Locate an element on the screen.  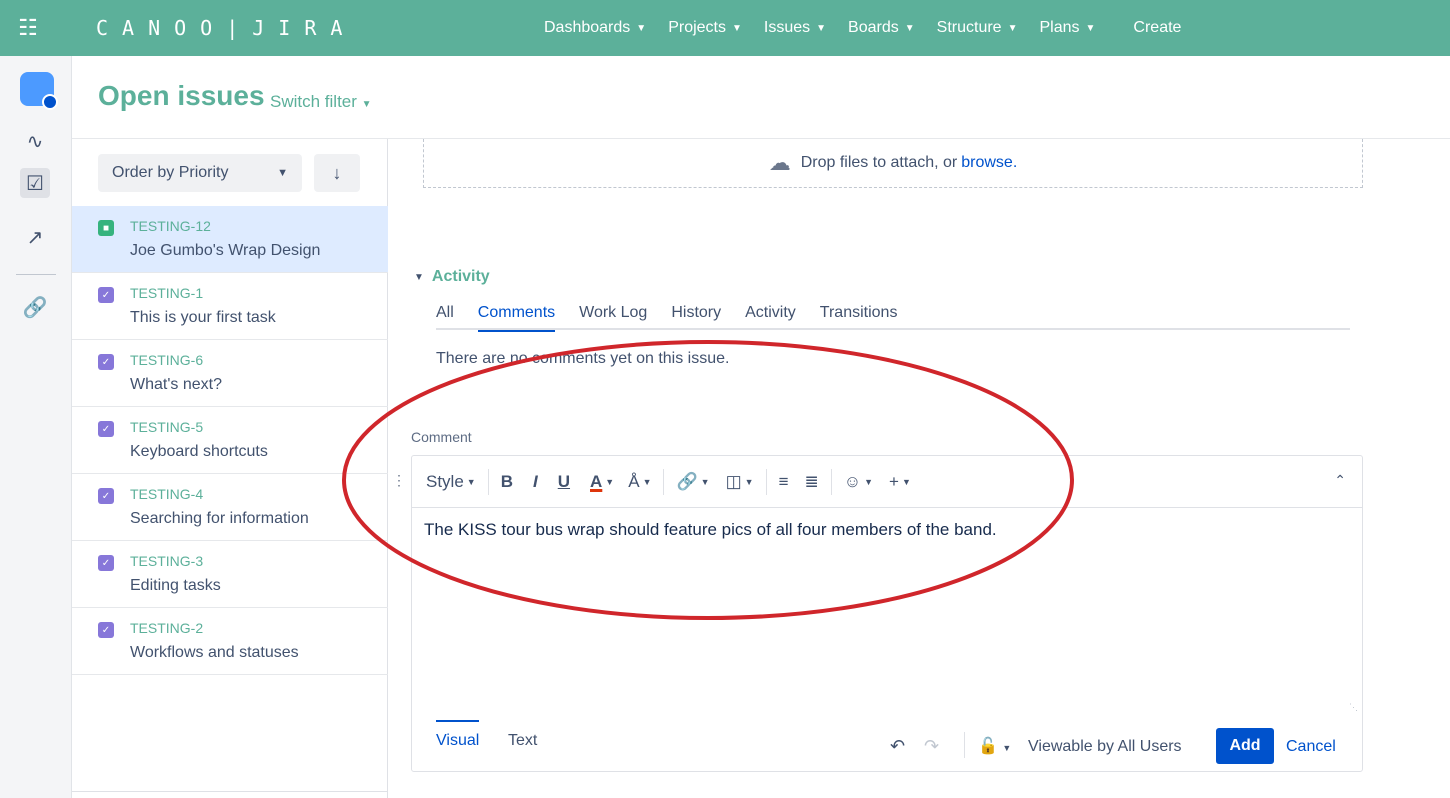
tab-all: All is located at coordinates (445, 318).